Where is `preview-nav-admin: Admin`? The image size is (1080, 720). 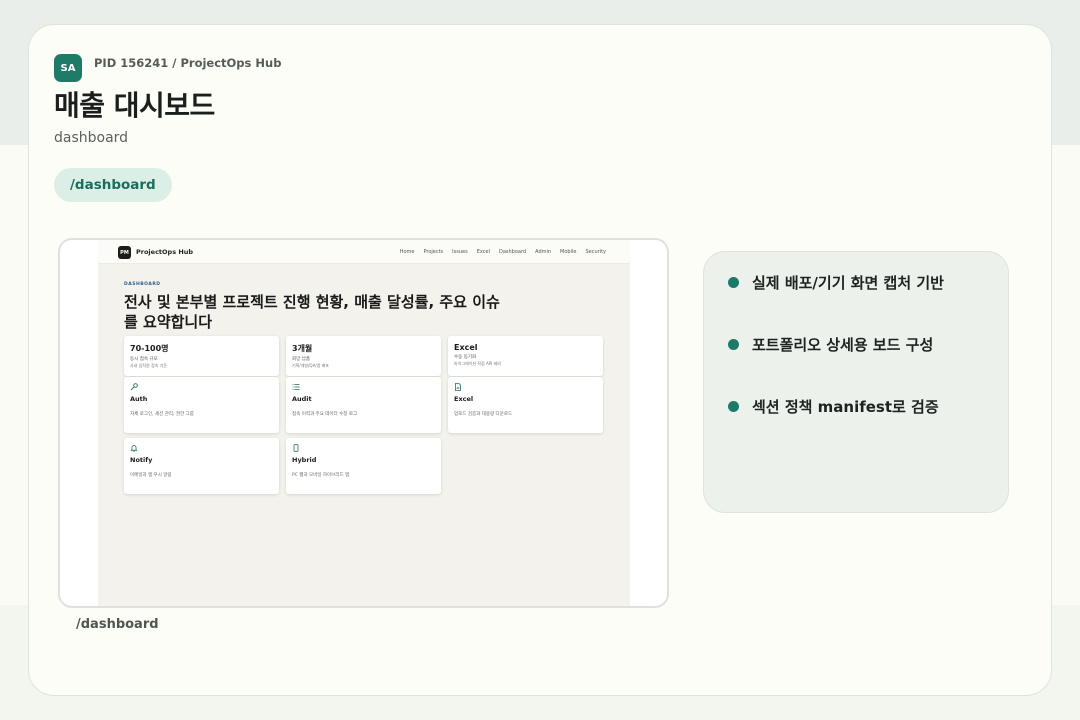
preview-nav-admin: Admin is located at coordinates (543, 252).